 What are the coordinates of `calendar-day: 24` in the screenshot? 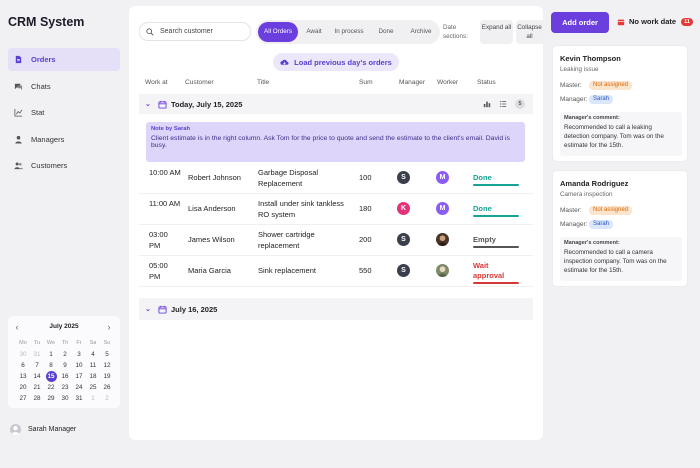 It's located at (79, 387).